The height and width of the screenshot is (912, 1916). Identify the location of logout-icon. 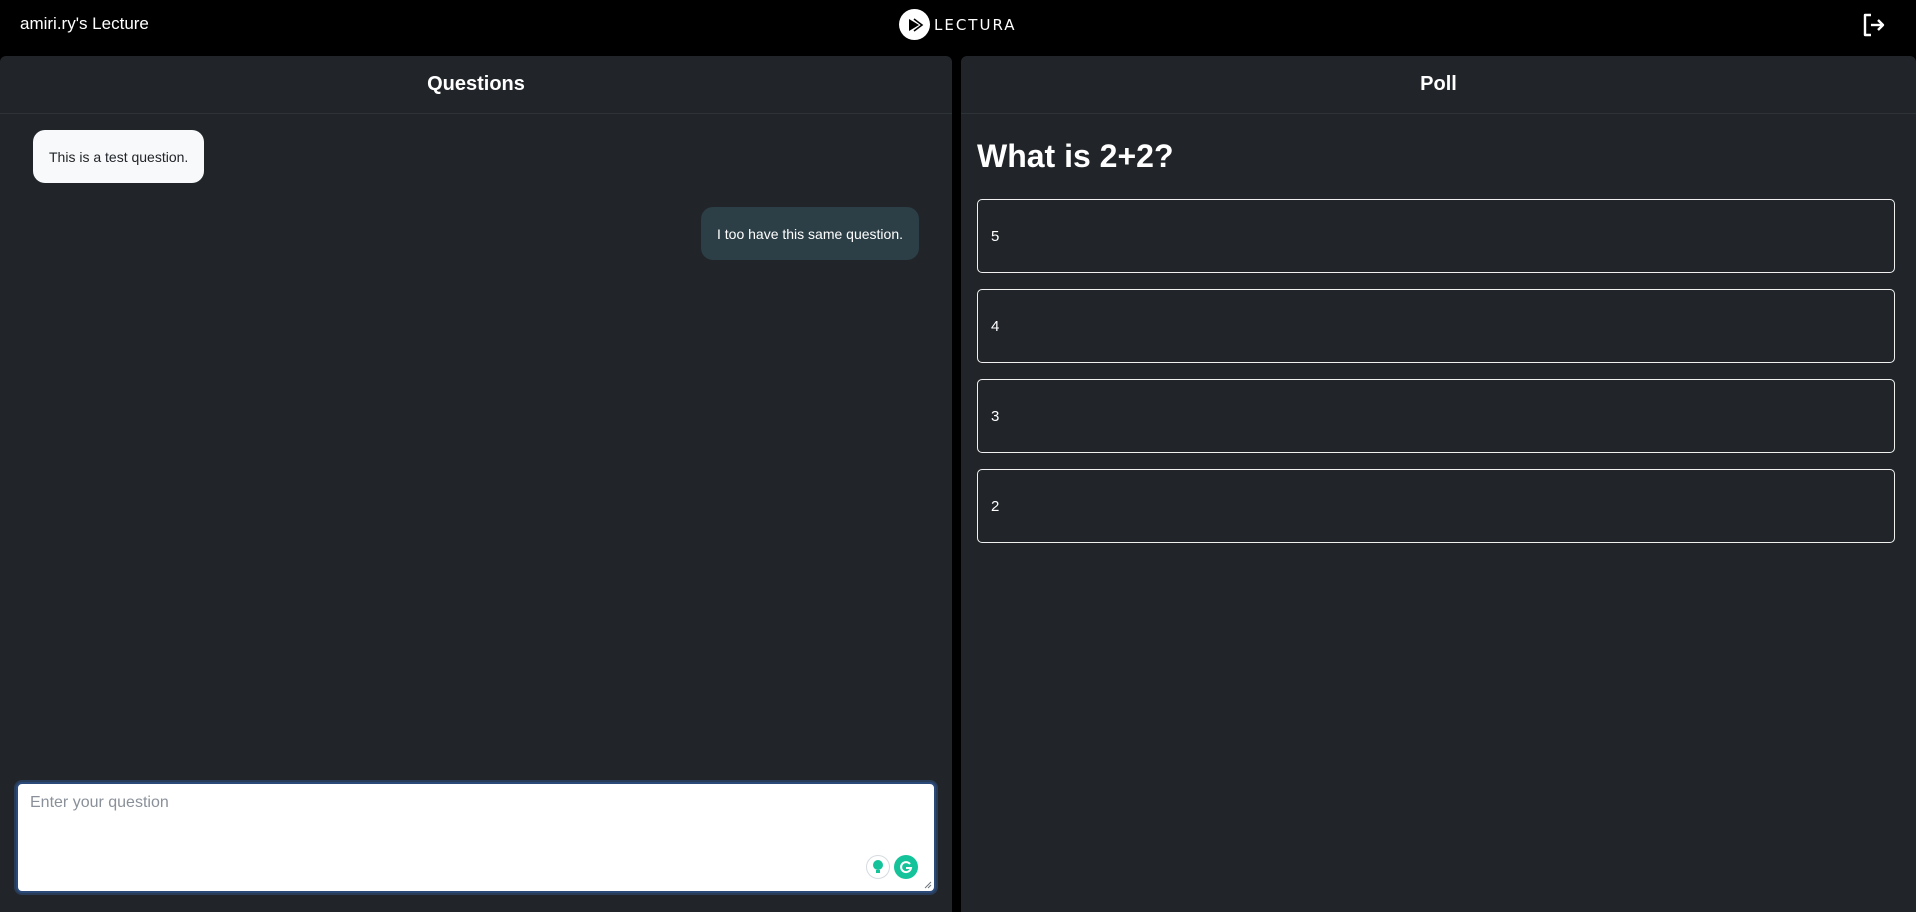
(1874, 25).